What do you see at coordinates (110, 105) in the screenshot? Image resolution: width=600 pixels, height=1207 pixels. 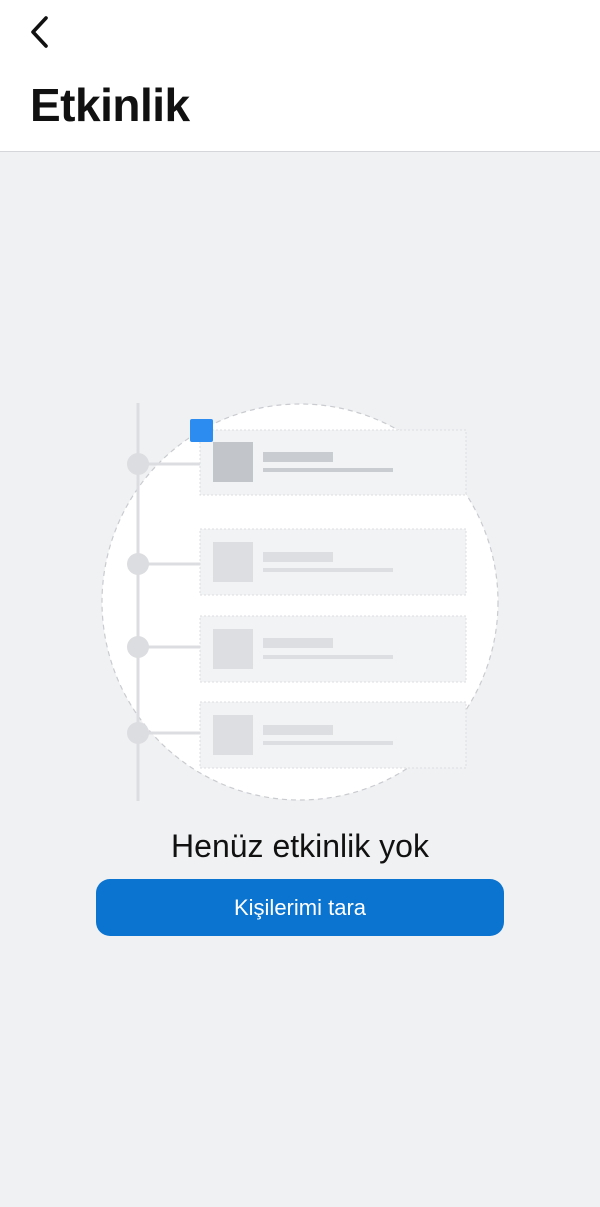 I see `page-title: Etkinlik` at bounding box center [110, 105].